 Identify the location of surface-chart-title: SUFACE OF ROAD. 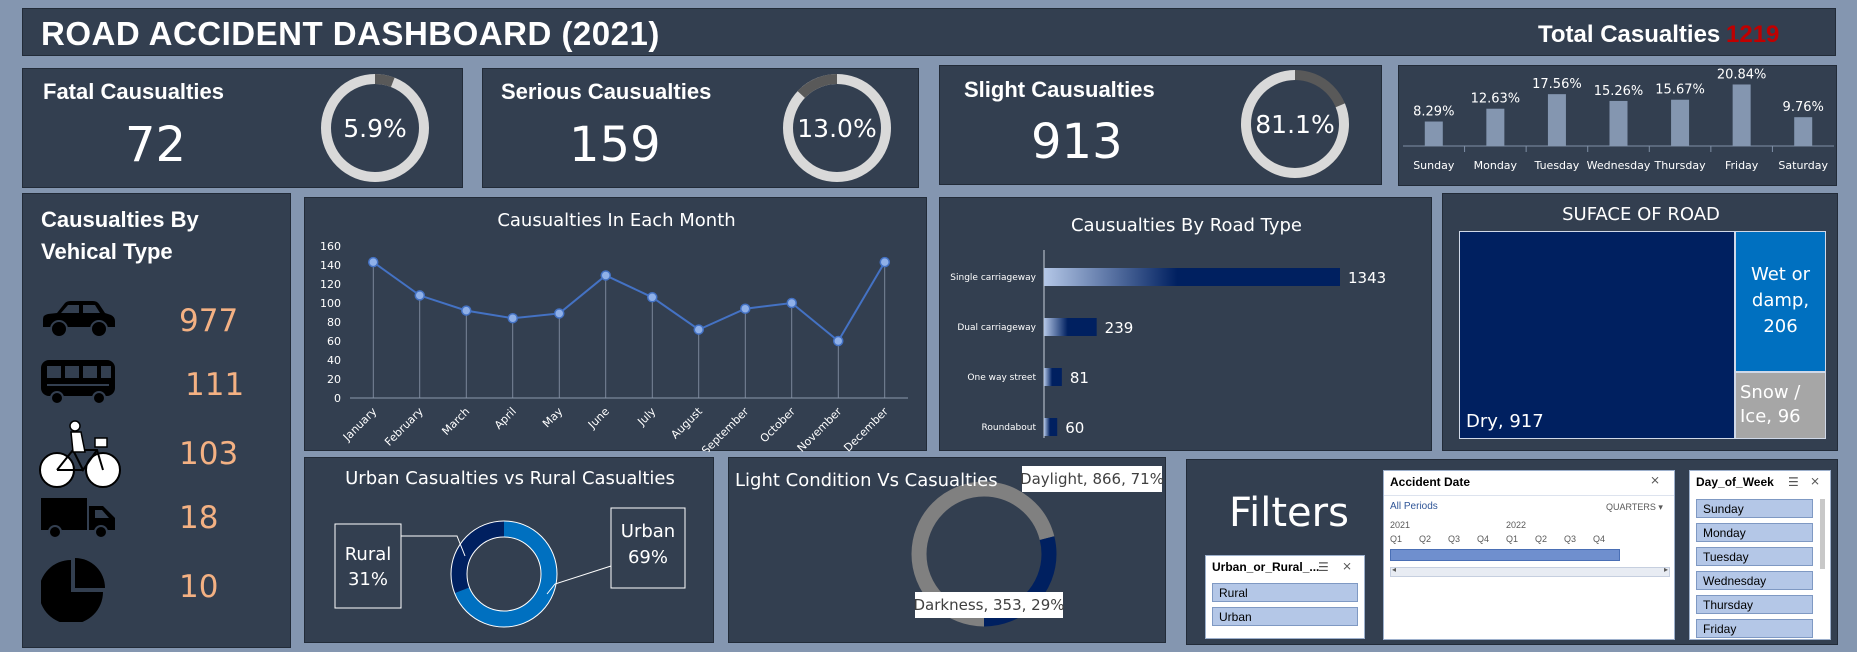
(1641, 214).